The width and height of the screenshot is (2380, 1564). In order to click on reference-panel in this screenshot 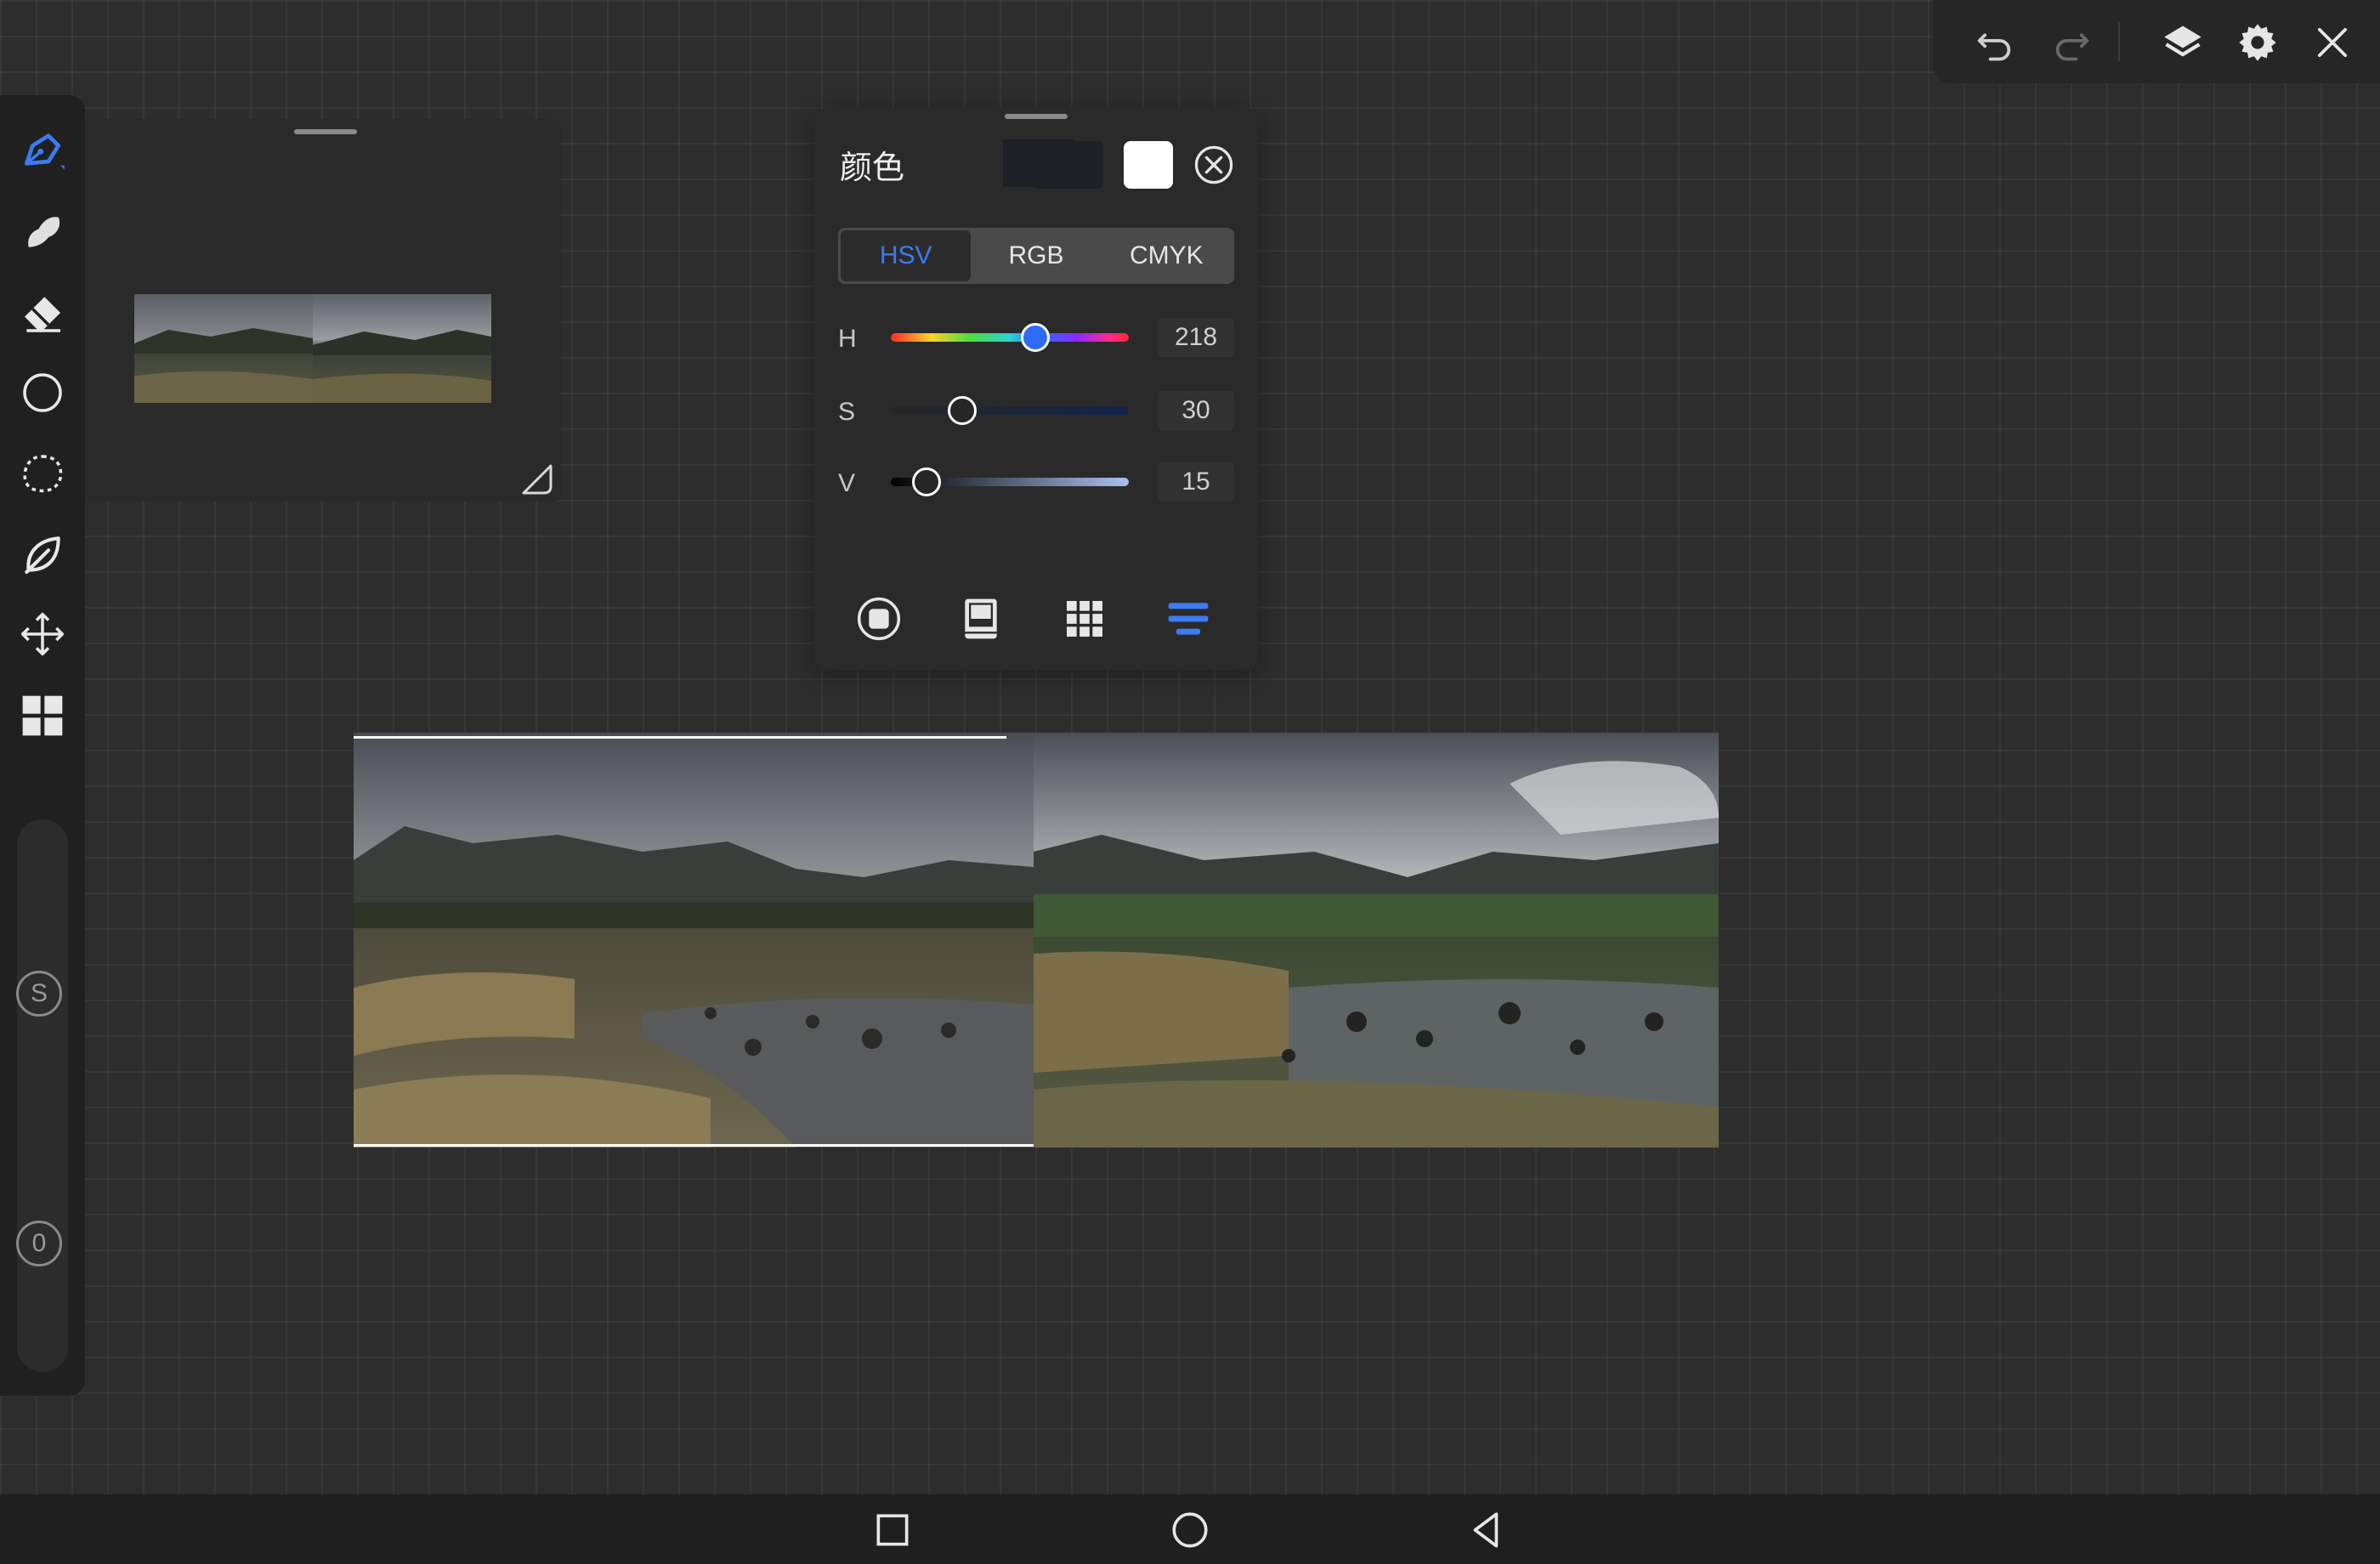, I will do `click(323, 310)`.